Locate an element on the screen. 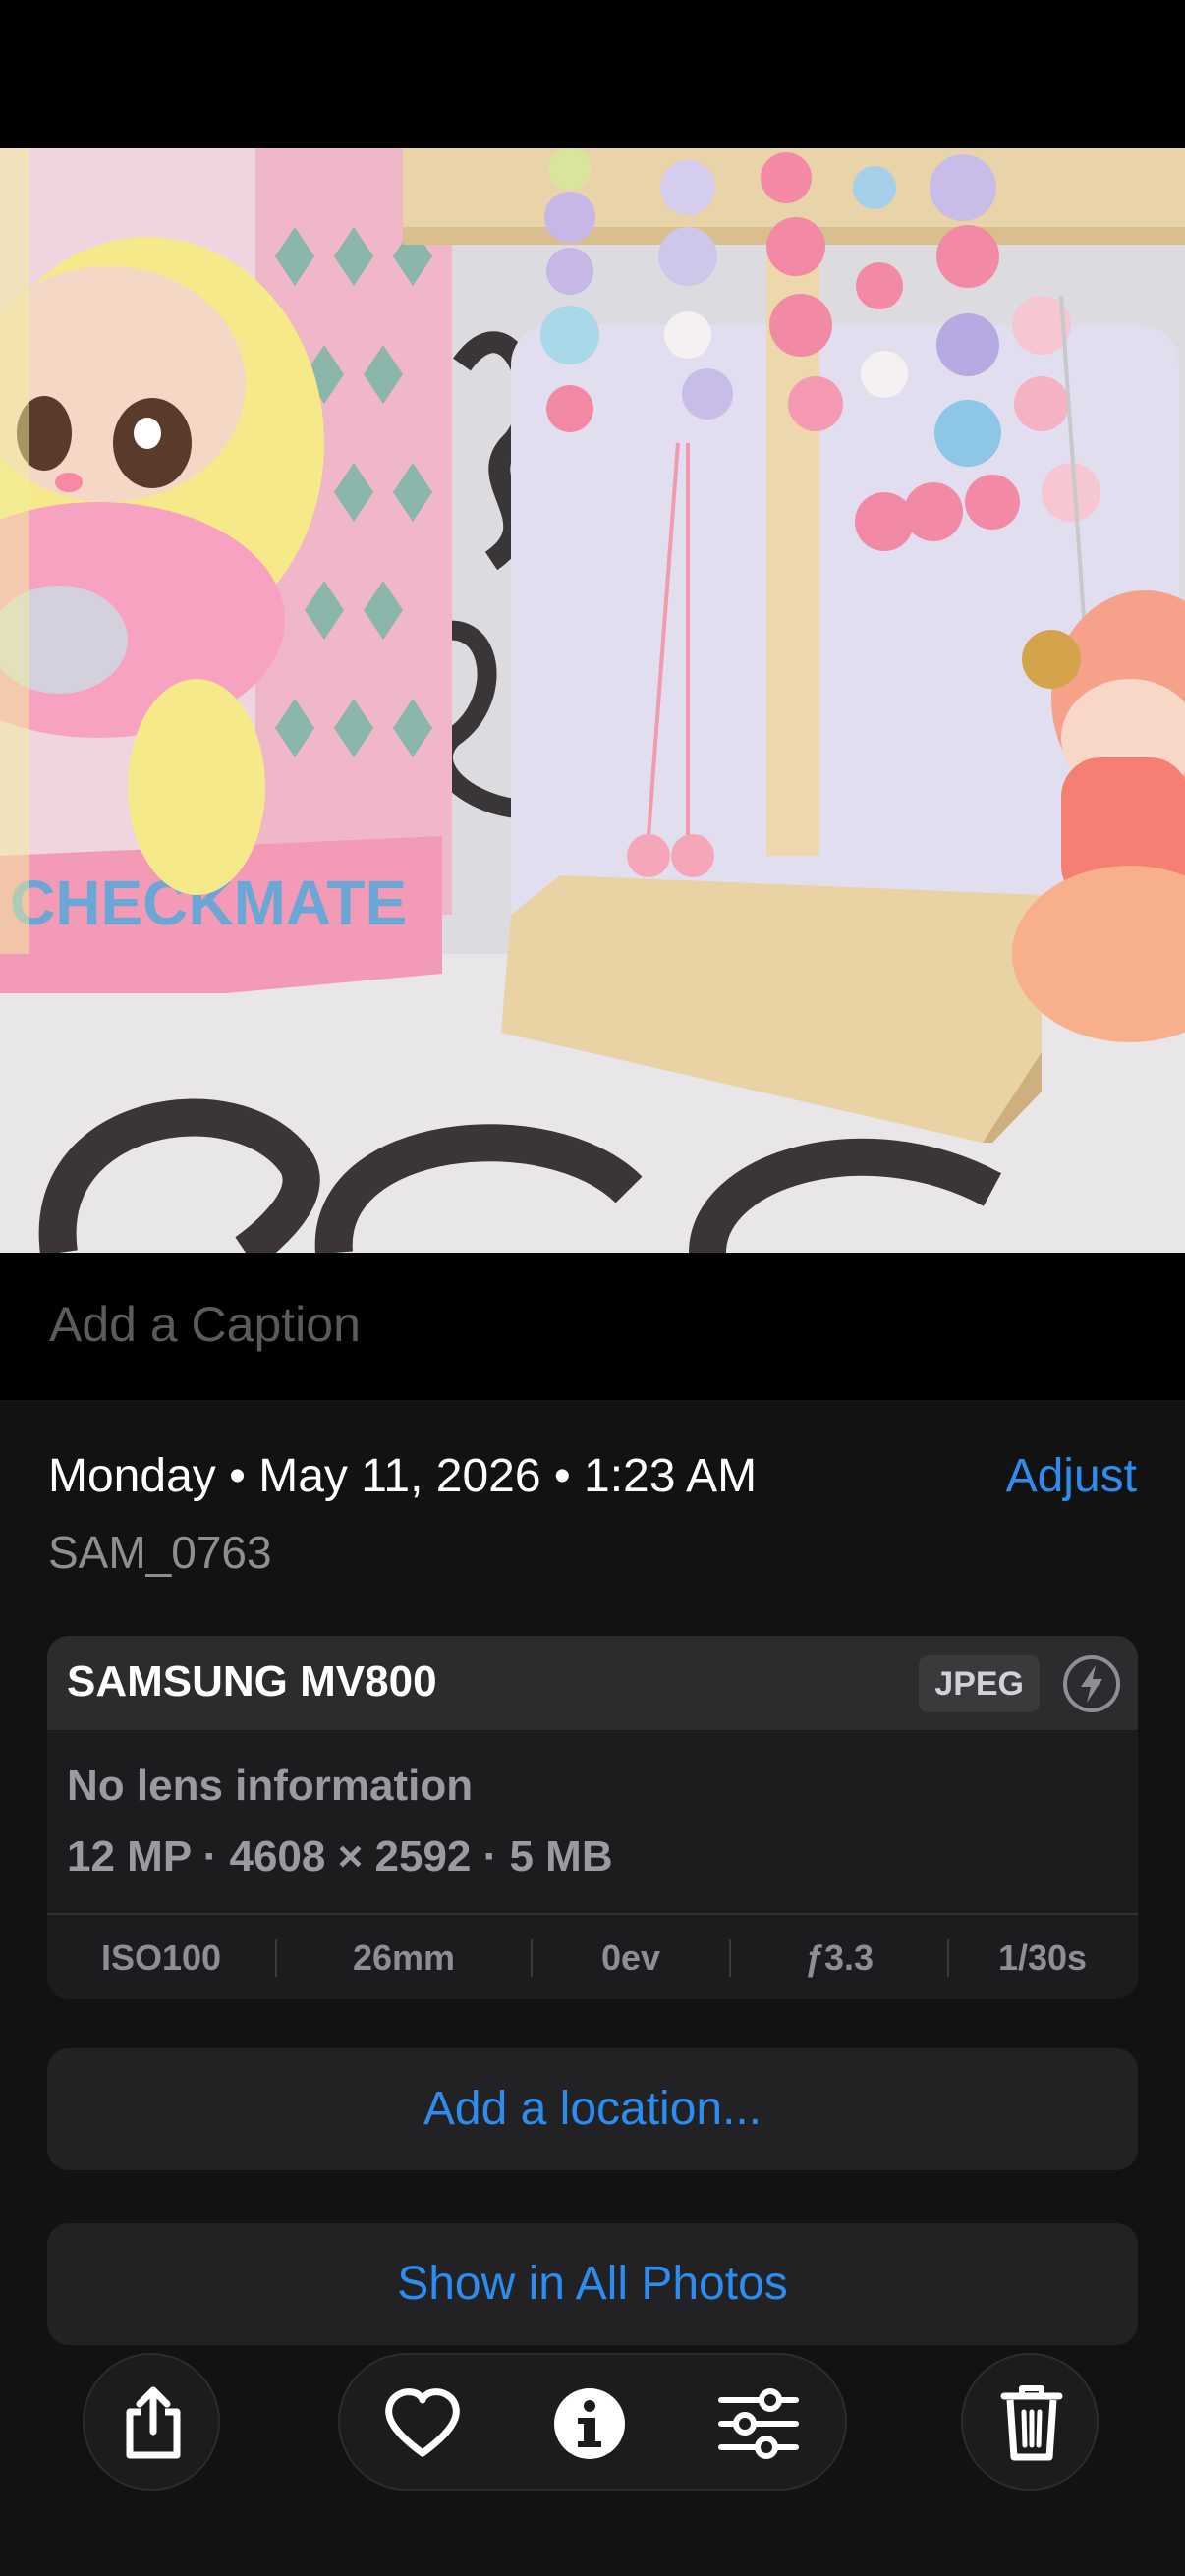 The width and height of the screenshot is (1185, 2576). trash-icon is located at coordinates (1031, 2423).